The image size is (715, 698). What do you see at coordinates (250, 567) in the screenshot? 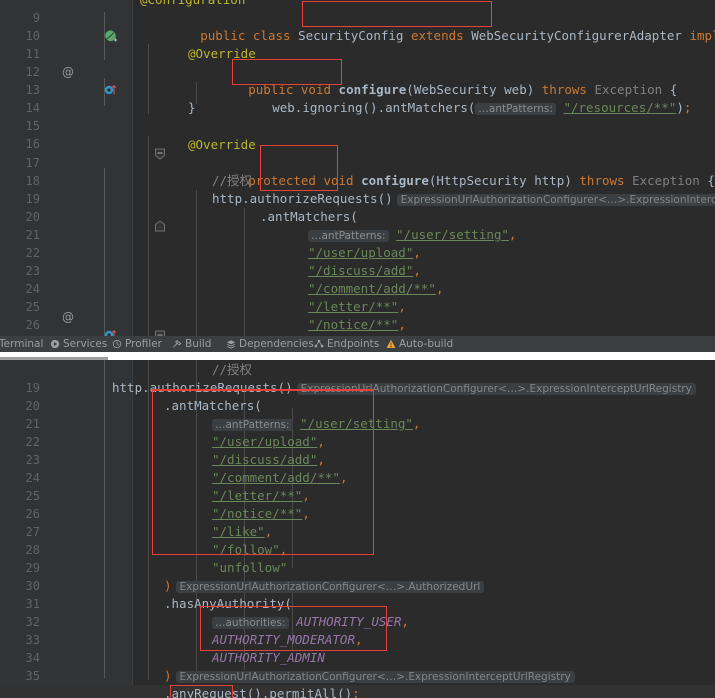
I see `token-string: "unfollow"` at bounding box center [250, 567].